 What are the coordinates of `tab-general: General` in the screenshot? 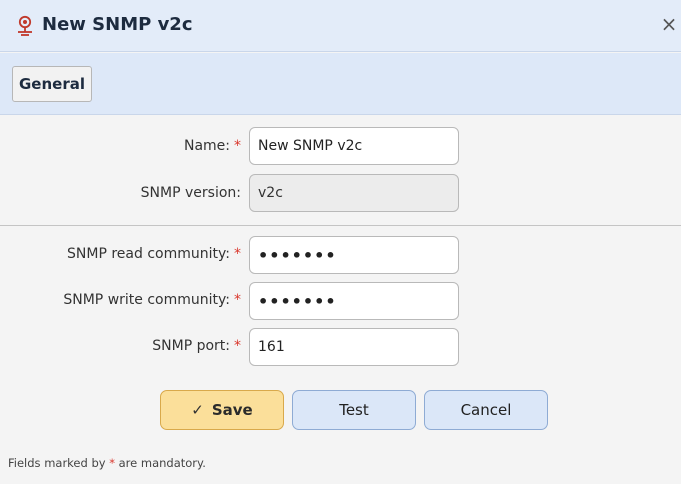 It's located at (52, 84).